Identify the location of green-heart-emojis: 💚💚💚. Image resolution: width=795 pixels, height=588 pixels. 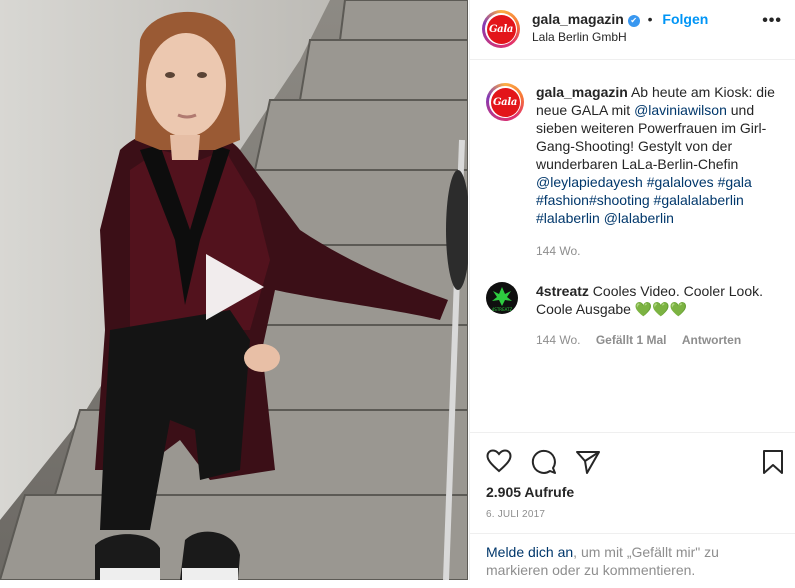
(661, 309).